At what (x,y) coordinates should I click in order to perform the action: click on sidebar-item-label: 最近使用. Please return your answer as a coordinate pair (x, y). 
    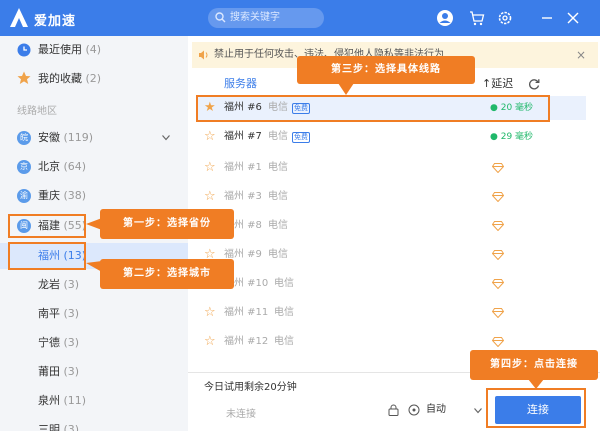
    Looking at the image, I should click on (60, 49).